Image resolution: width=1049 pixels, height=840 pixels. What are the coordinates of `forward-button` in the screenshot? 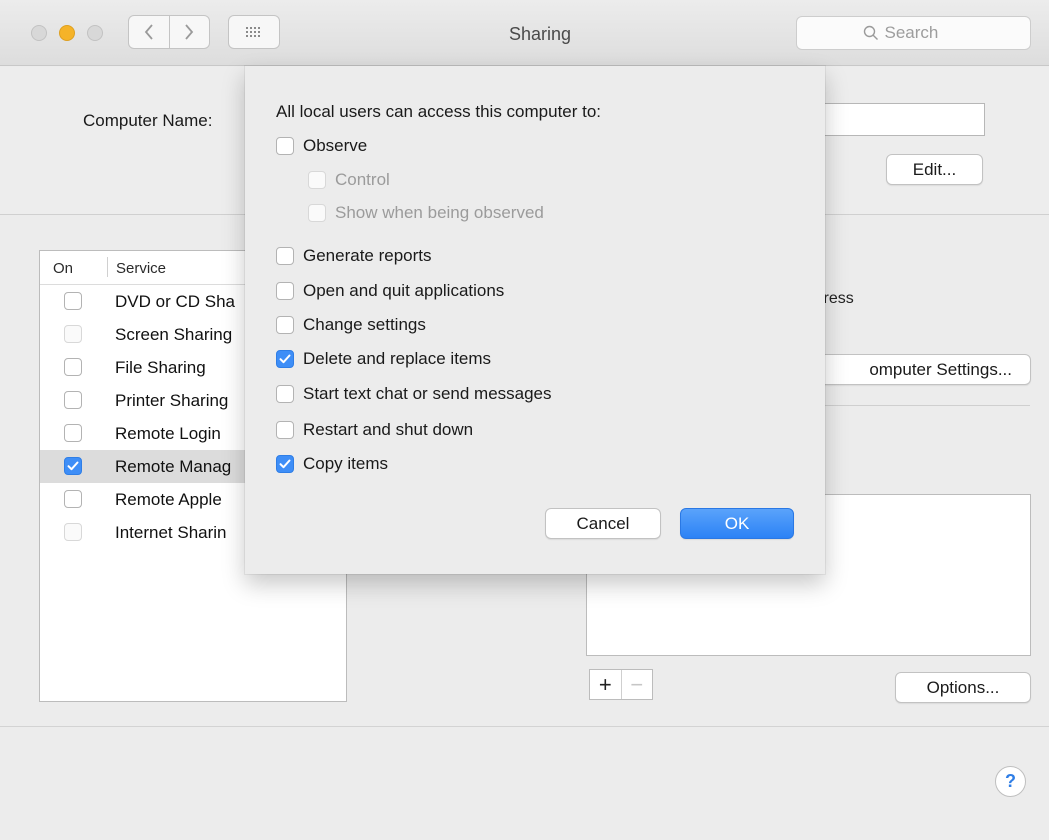 It's located at (189, 32).